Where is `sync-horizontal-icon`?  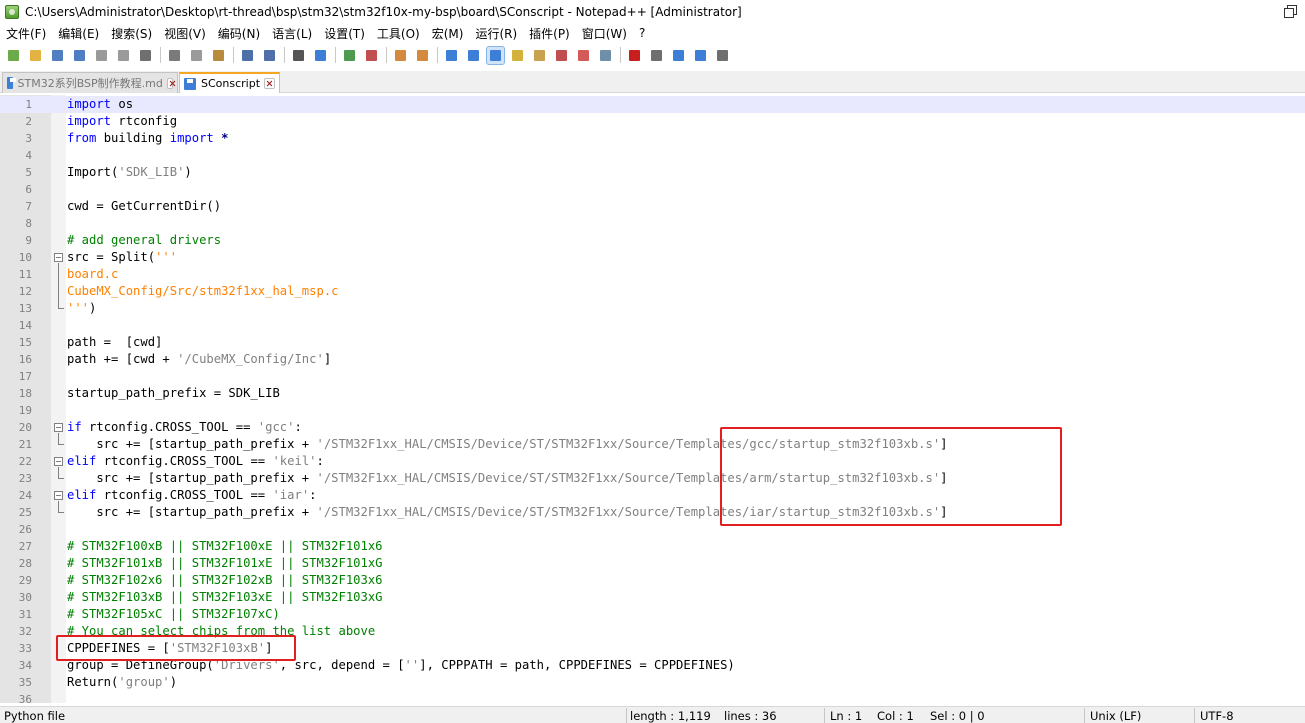
sync-horizontal-icon is located at coordinates (422, 55).